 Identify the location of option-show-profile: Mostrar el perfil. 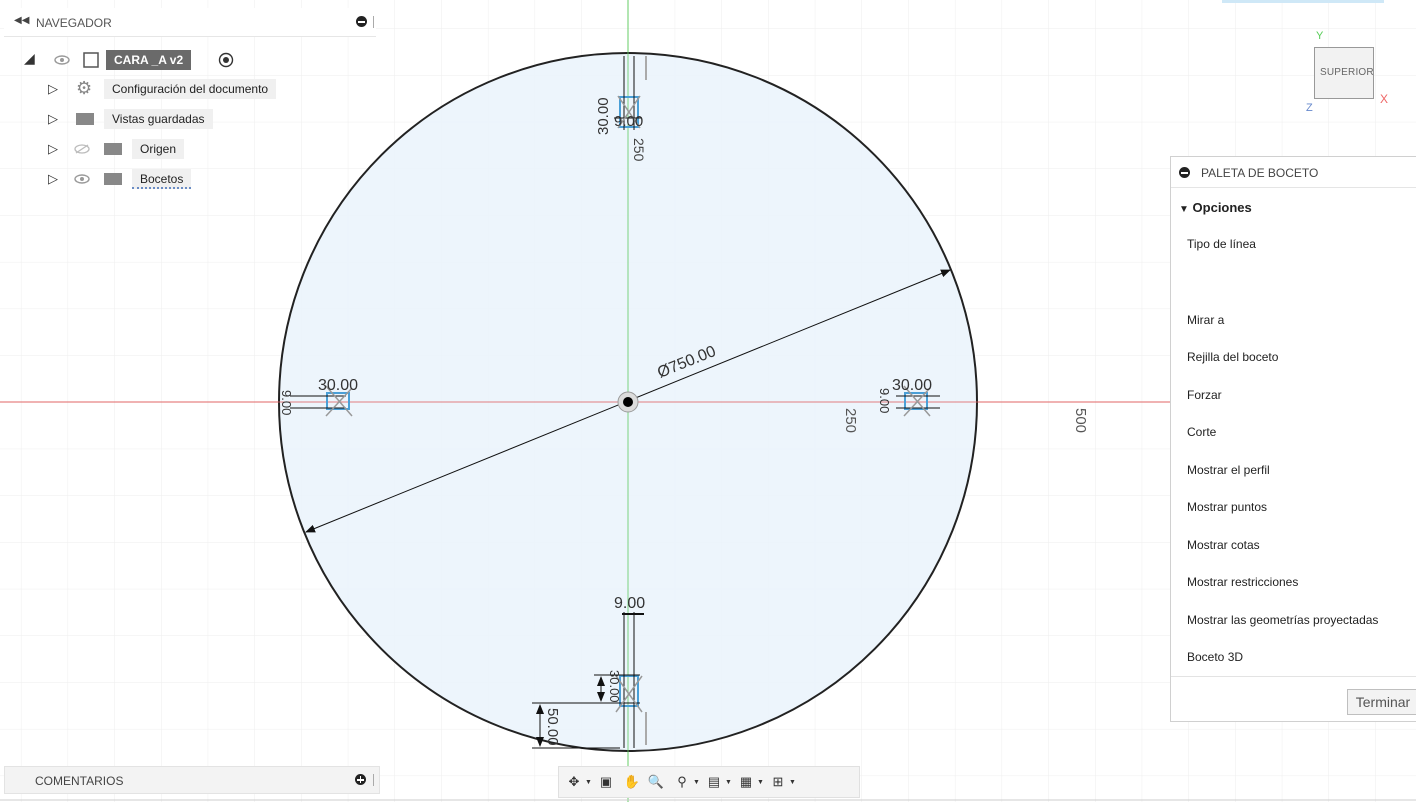
(1228, 470).